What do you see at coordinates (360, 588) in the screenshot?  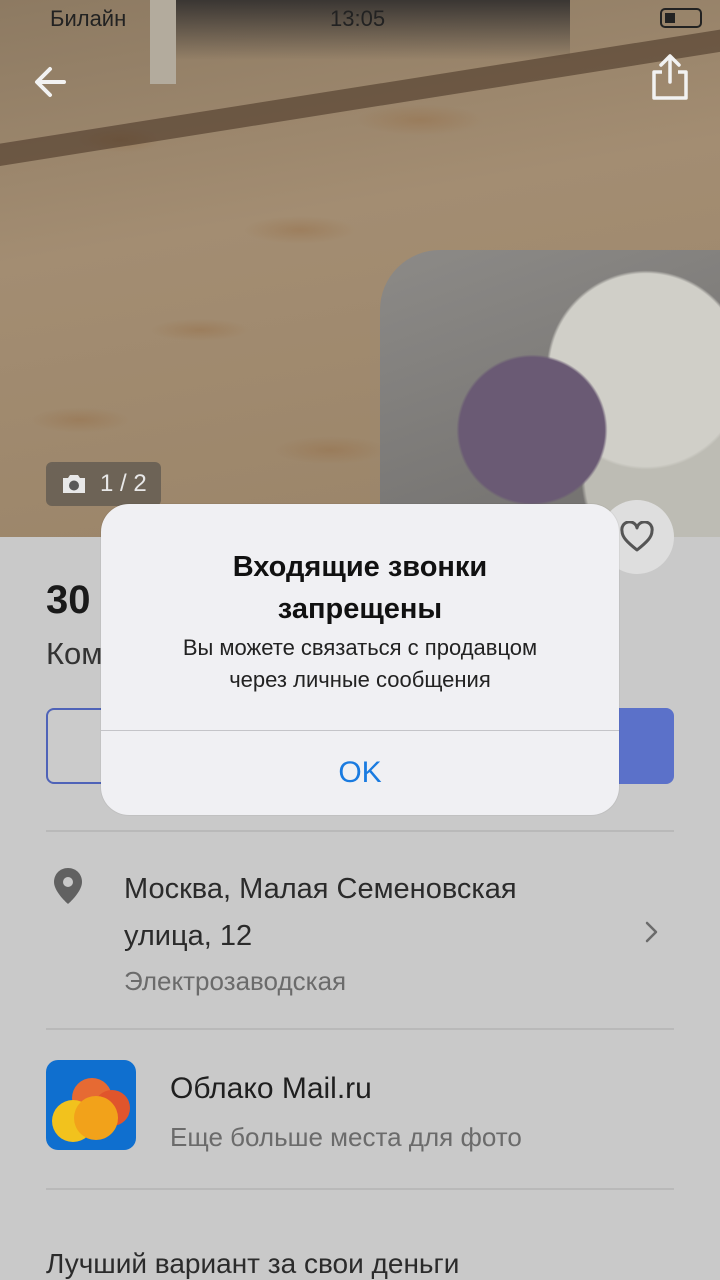 I see `alert-title: Входящие звонки запрещены` at bounding box center [360, 588].